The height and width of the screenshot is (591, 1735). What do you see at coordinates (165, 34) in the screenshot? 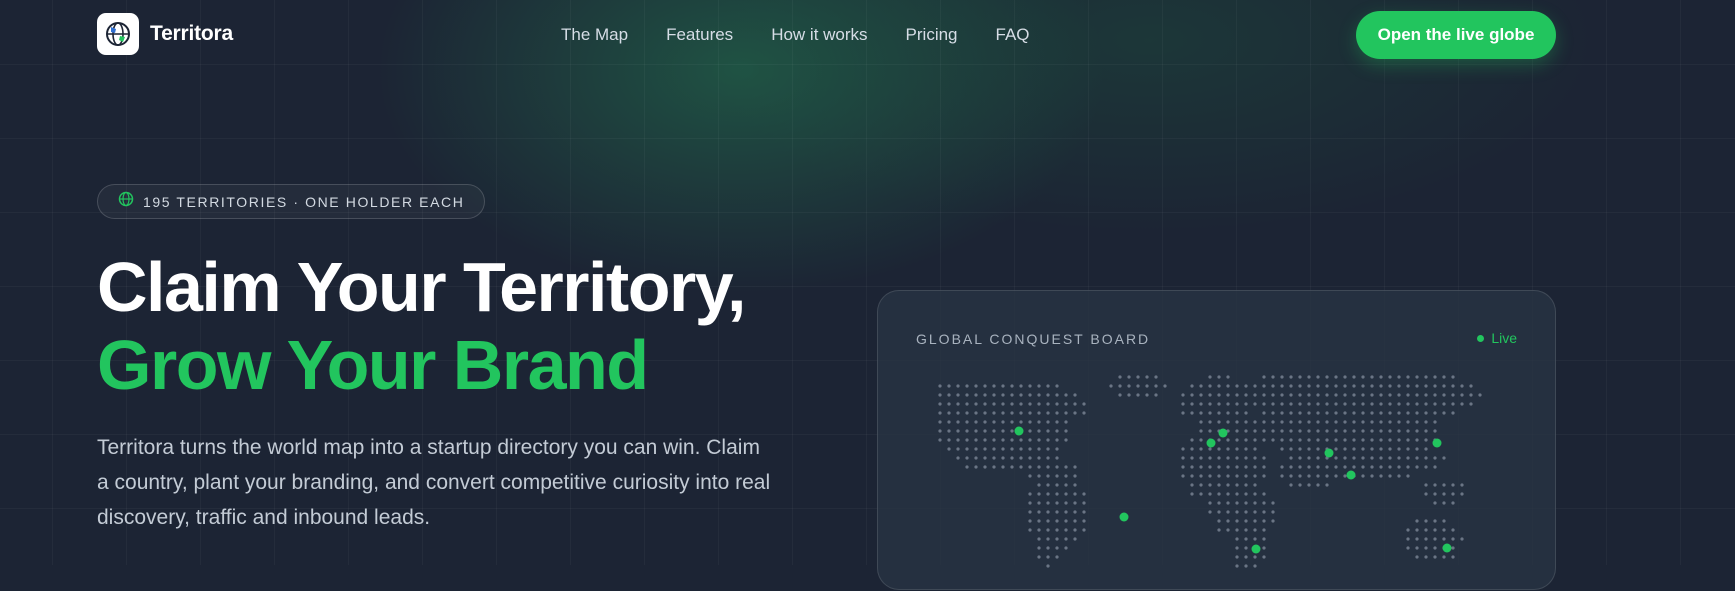
I see `brand: Territora` at bounding box center [165, 34].